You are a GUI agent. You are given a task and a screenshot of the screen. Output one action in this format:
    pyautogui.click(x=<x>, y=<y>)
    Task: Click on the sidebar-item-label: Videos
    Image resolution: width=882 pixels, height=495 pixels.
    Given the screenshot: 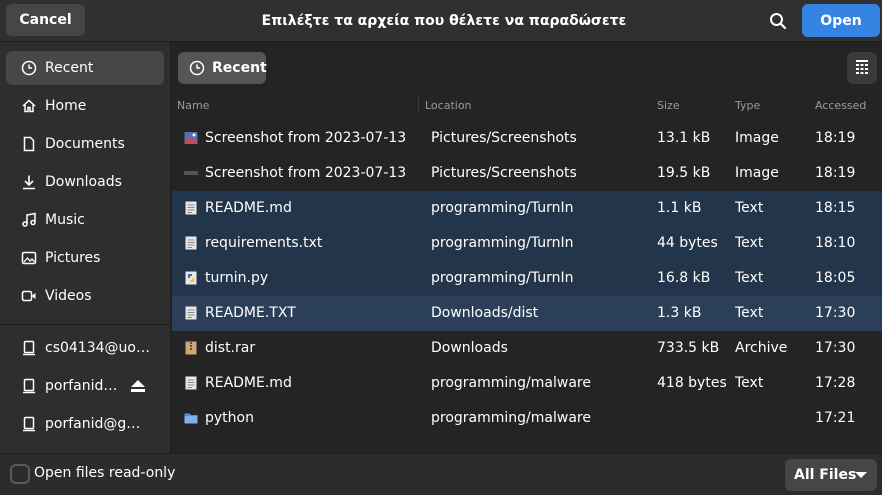 What is the action you would take?
    pyautogui.click(x=68, y=296)
    